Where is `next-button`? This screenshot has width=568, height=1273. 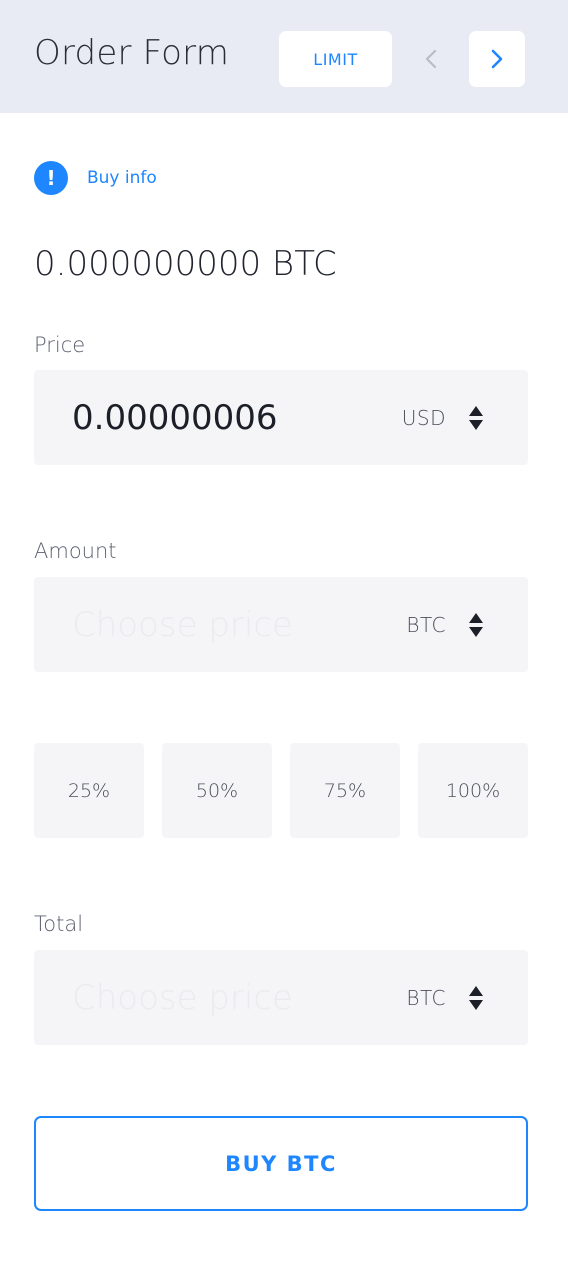
next-button is located at coordinates (497, 59).